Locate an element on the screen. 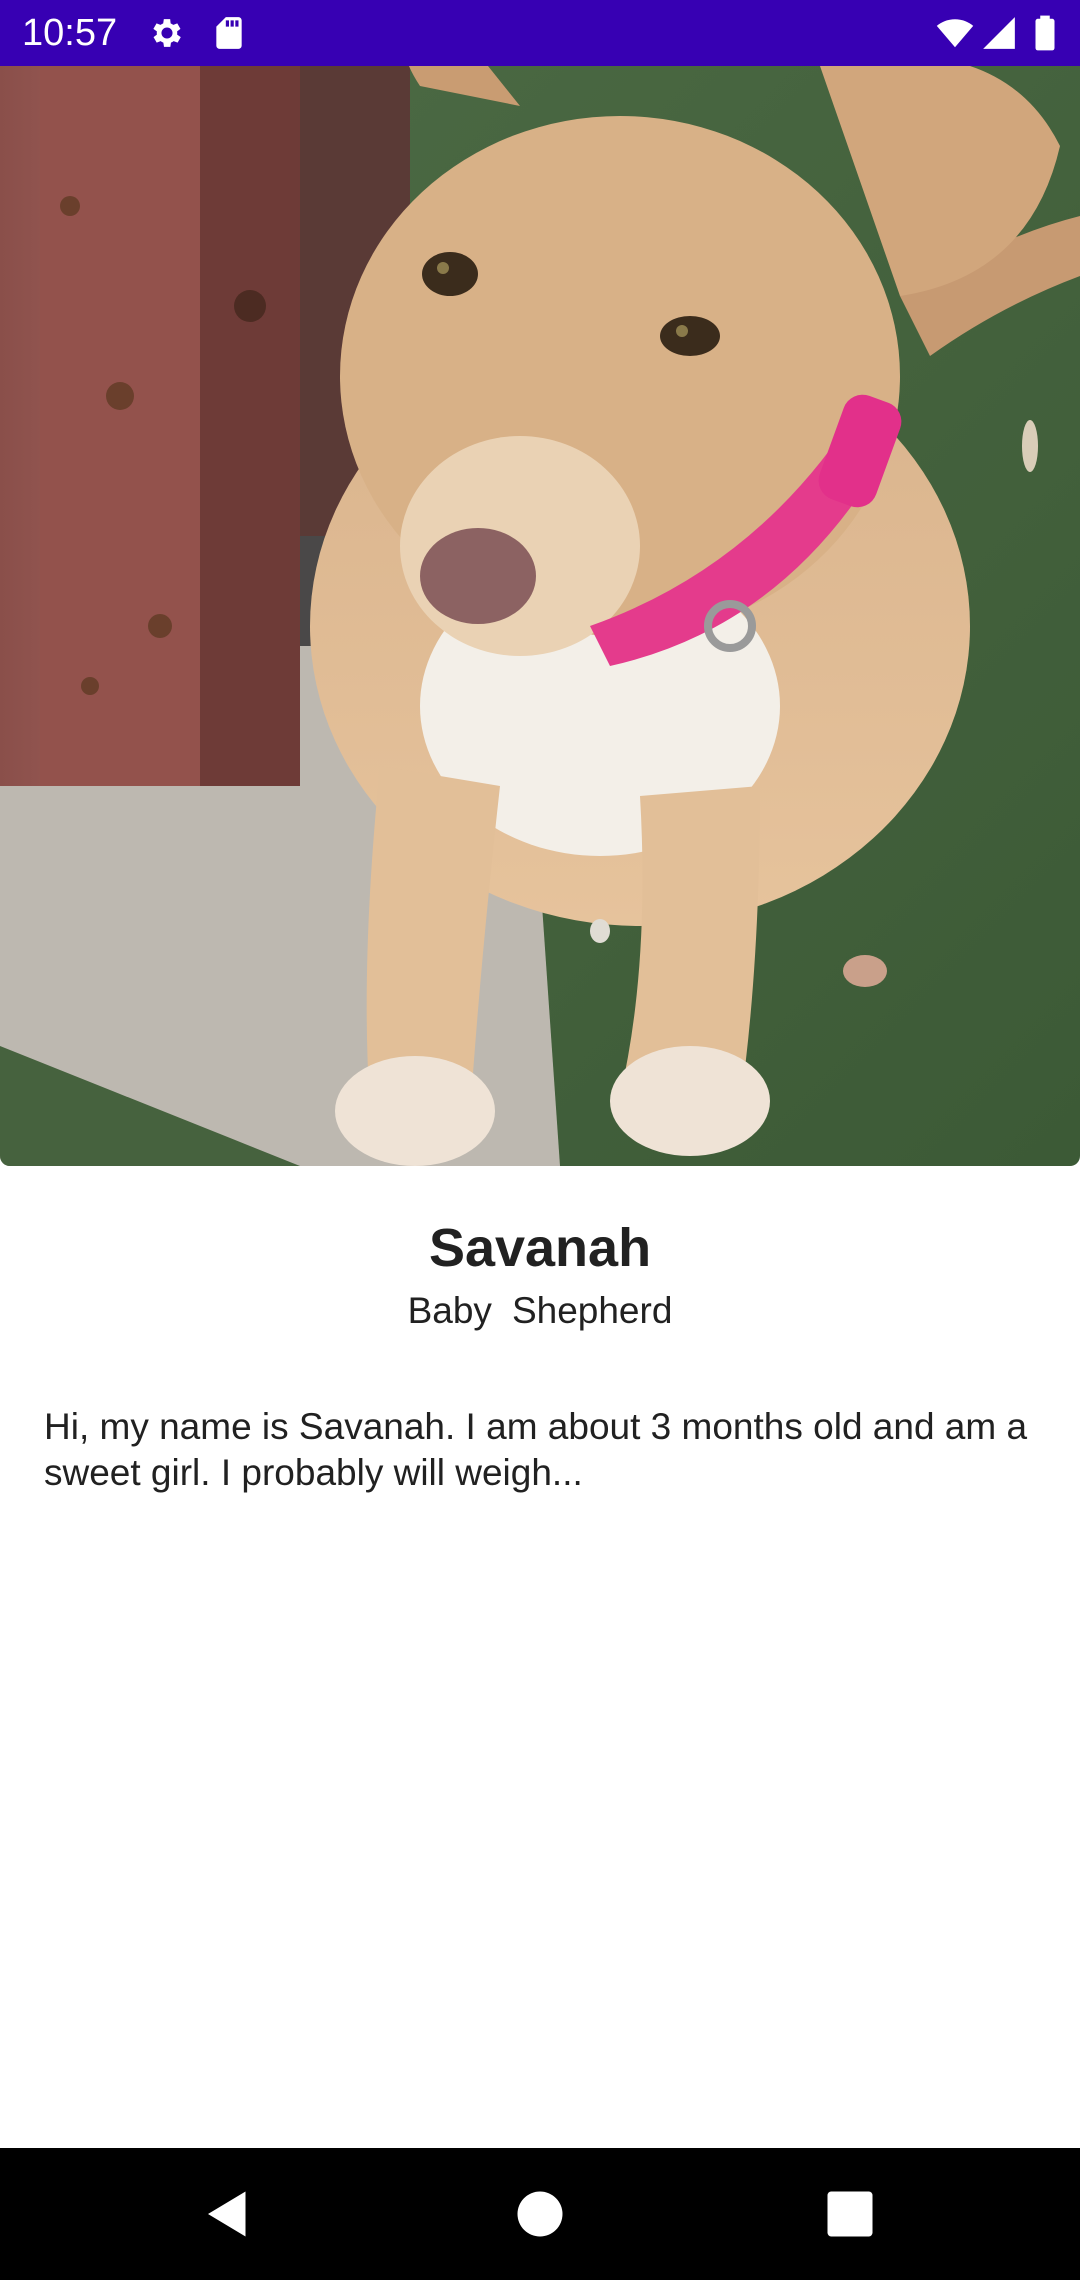 This screenshot has height=2280, width=1080. home-icon is located at coordinates (540, 2214).